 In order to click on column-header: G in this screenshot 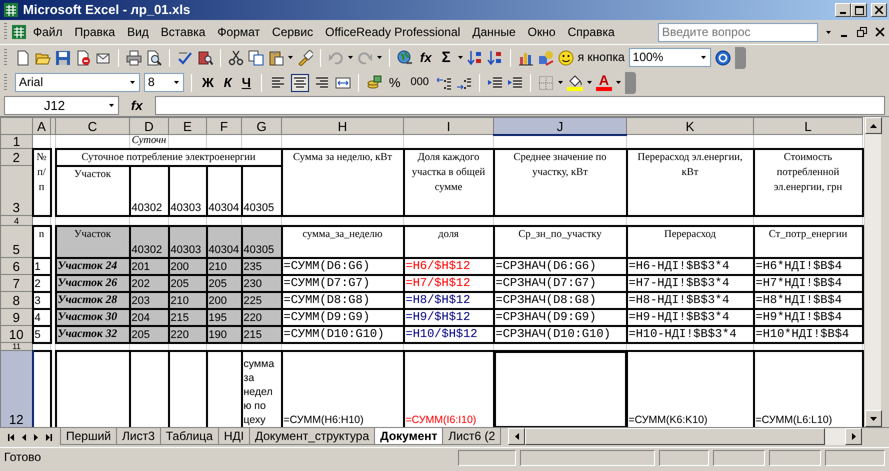, I will do `click(262, 126)`.